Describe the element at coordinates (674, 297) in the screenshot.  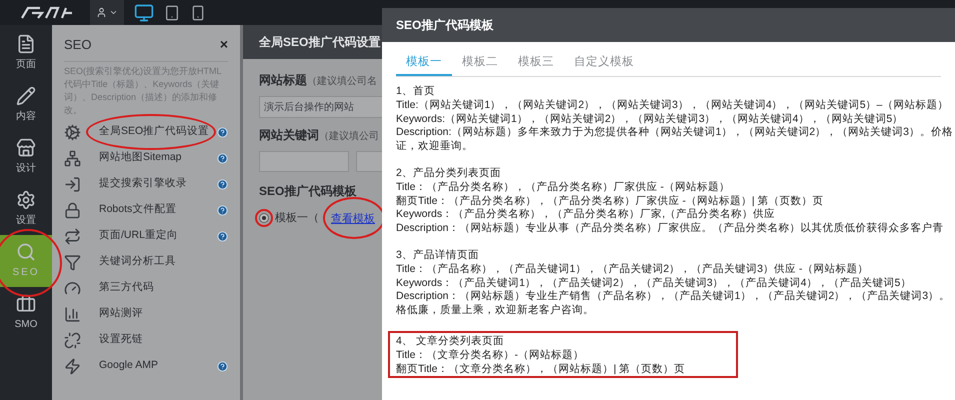
I see `template-line: Description：（网站标题）专业生产销售（产品名称），（产品关键词1），（产品关键词2），（产品关键词3）。` at that location.